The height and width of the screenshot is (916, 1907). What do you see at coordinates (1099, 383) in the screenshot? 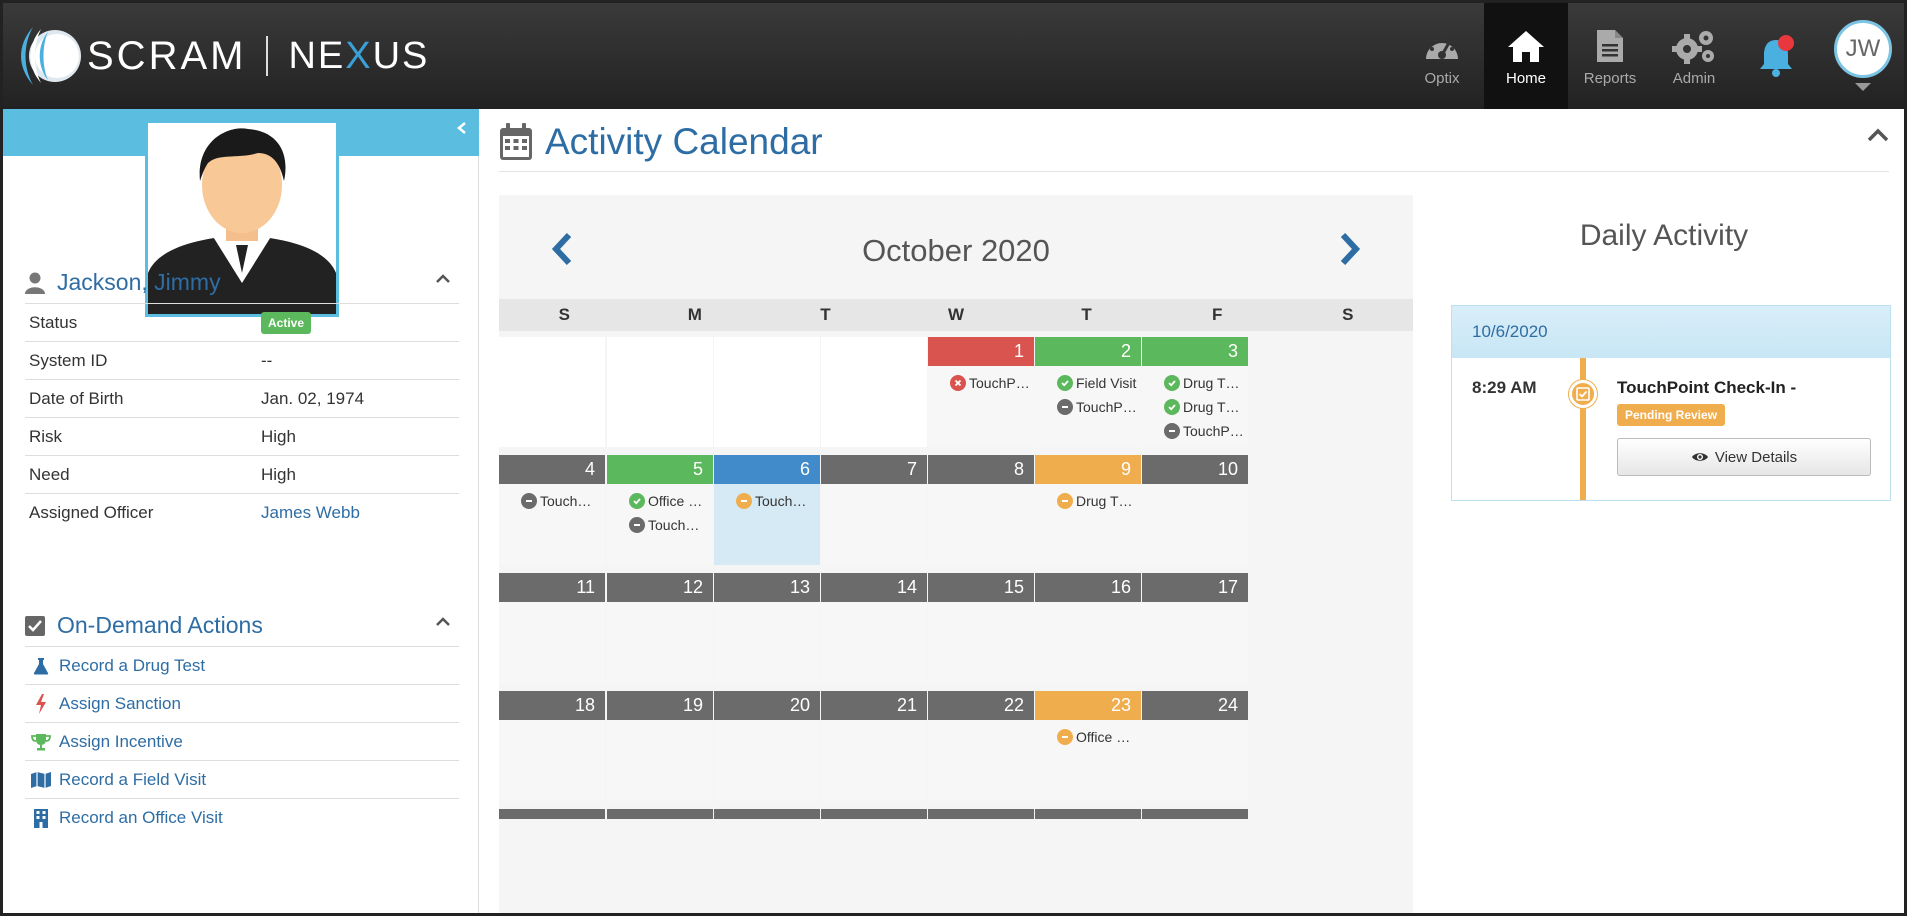
I see `calendar-event: Field Visit` at bounding box center [1099, 383].